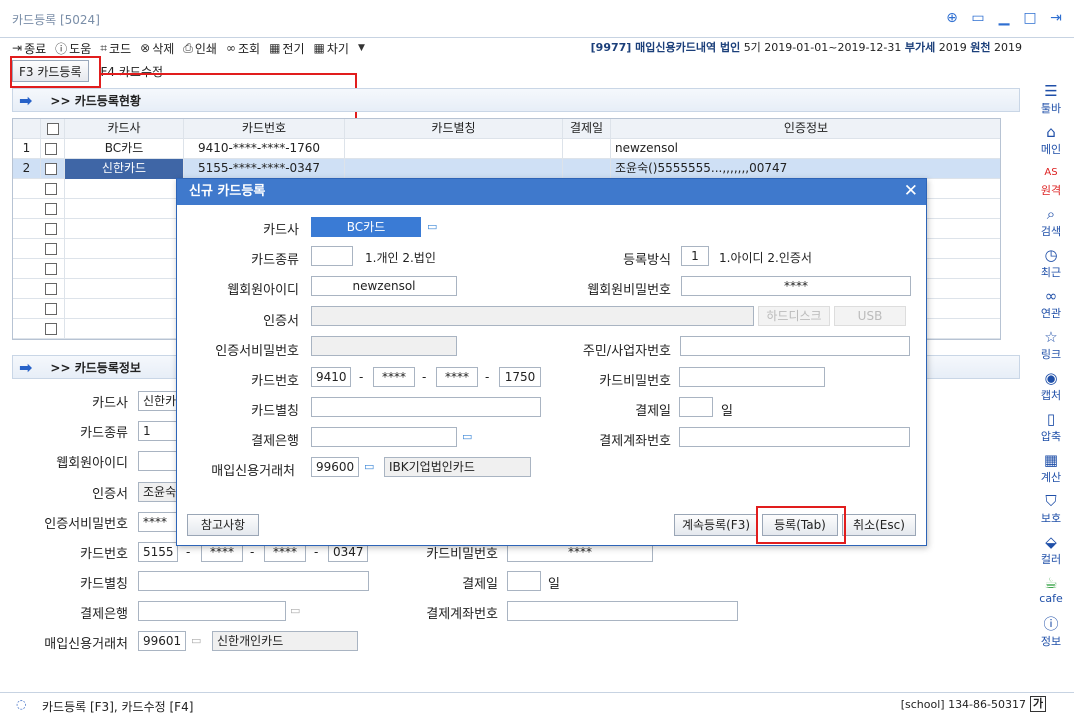 This screenshot has height=717, width=1074. What do you see at coordinates (230, 48) in the screenshot?
I see `binoculars-icon: ∞` at bounding box center [230, 48].